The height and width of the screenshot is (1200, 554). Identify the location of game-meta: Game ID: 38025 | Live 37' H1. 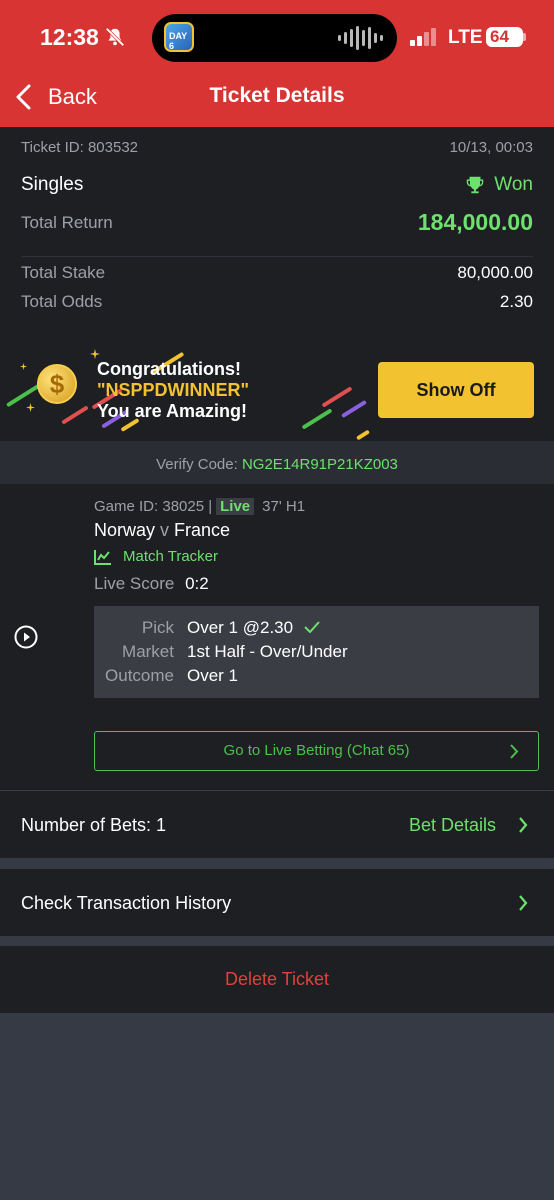
(199, 506).